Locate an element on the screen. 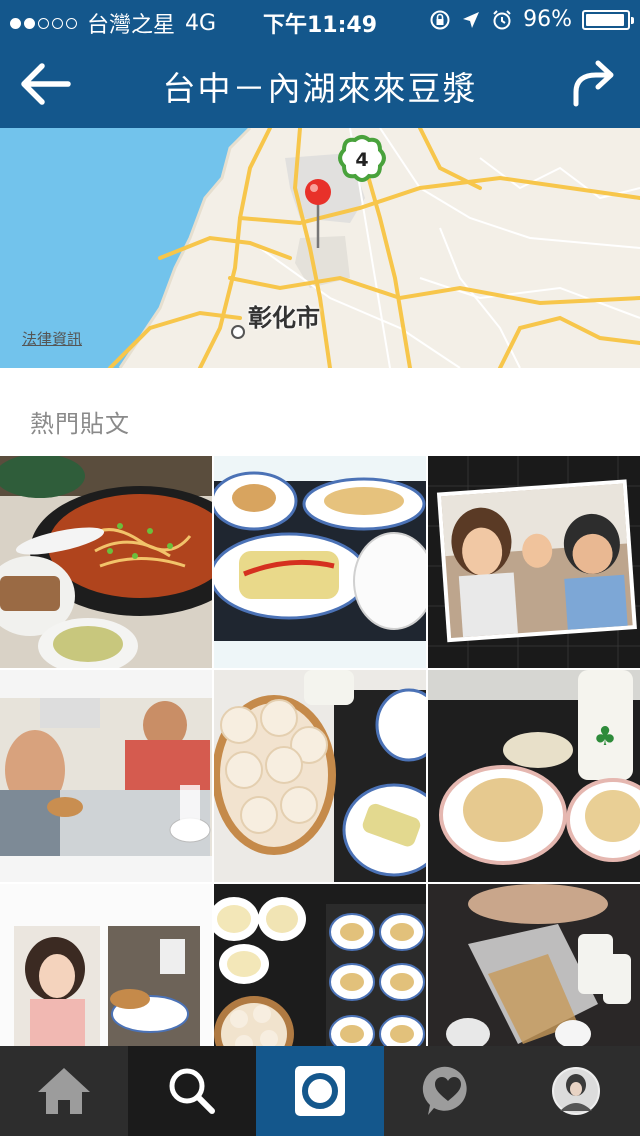  search-icon is located at coordinates (192, 1091).